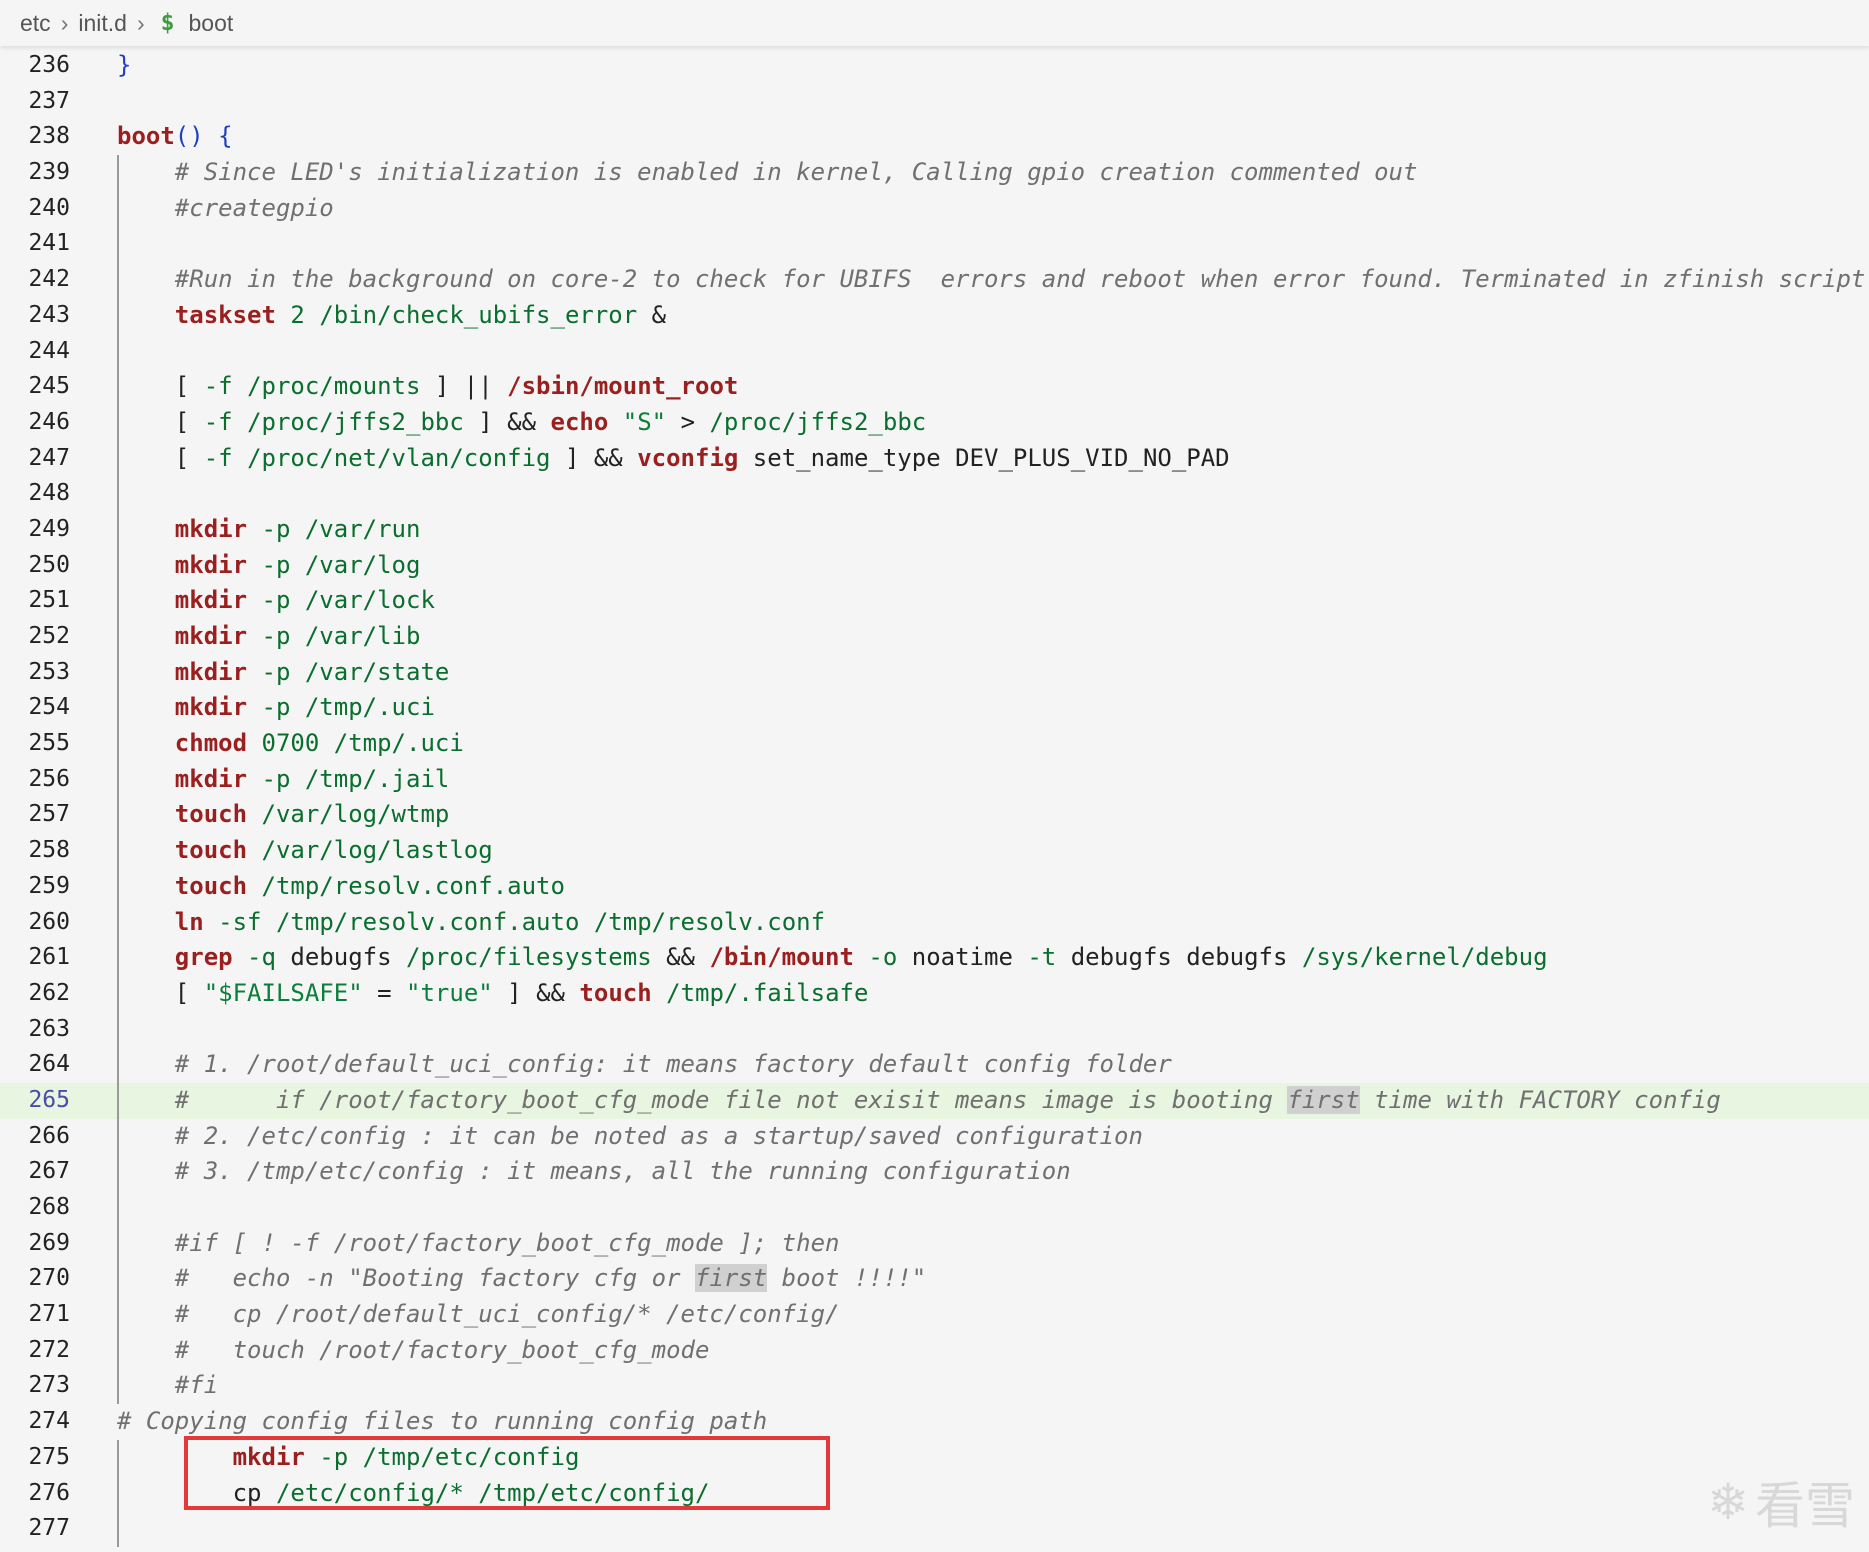 The width and height of the screenshot is (1869, 1552). What do you see at coordinates (49, 885) in the screenshot?
I see `line-number: 259` at bounding box center [49, 885].